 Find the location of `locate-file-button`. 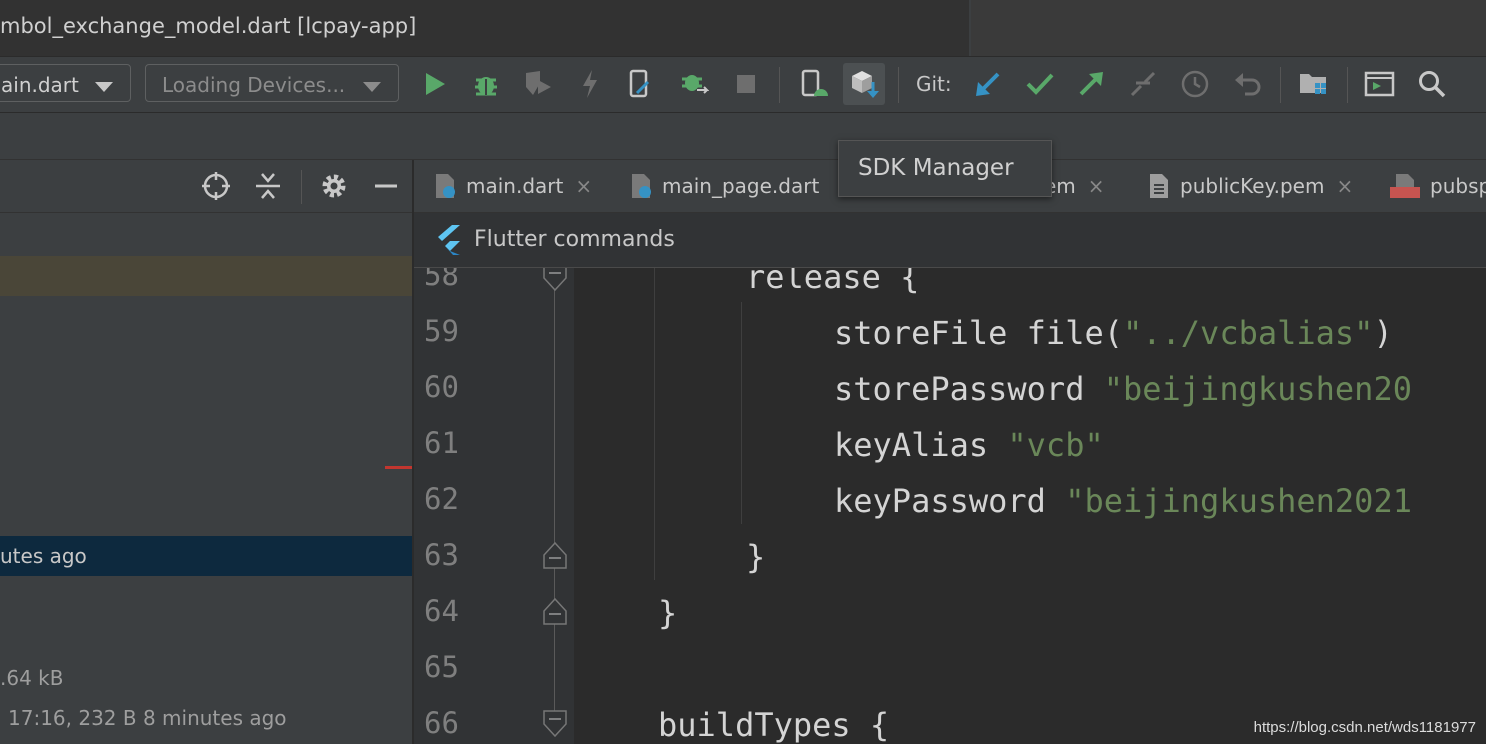

locate-file-button is located at coordinates (216, 186).